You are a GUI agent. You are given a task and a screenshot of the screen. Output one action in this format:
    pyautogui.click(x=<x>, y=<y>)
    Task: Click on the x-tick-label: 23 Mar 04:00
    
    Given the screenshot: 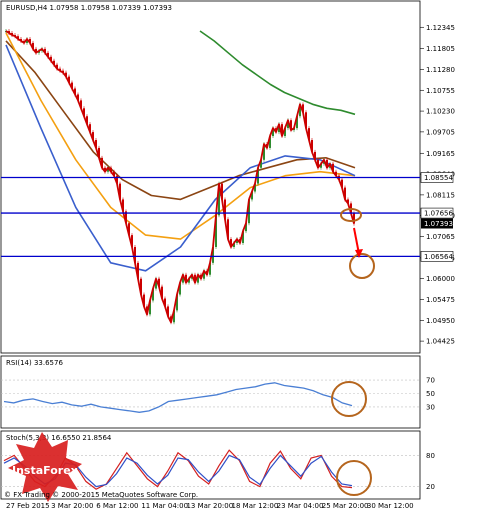 What is the action you would take?
    pyautogui.click(x=300, y=506)
    